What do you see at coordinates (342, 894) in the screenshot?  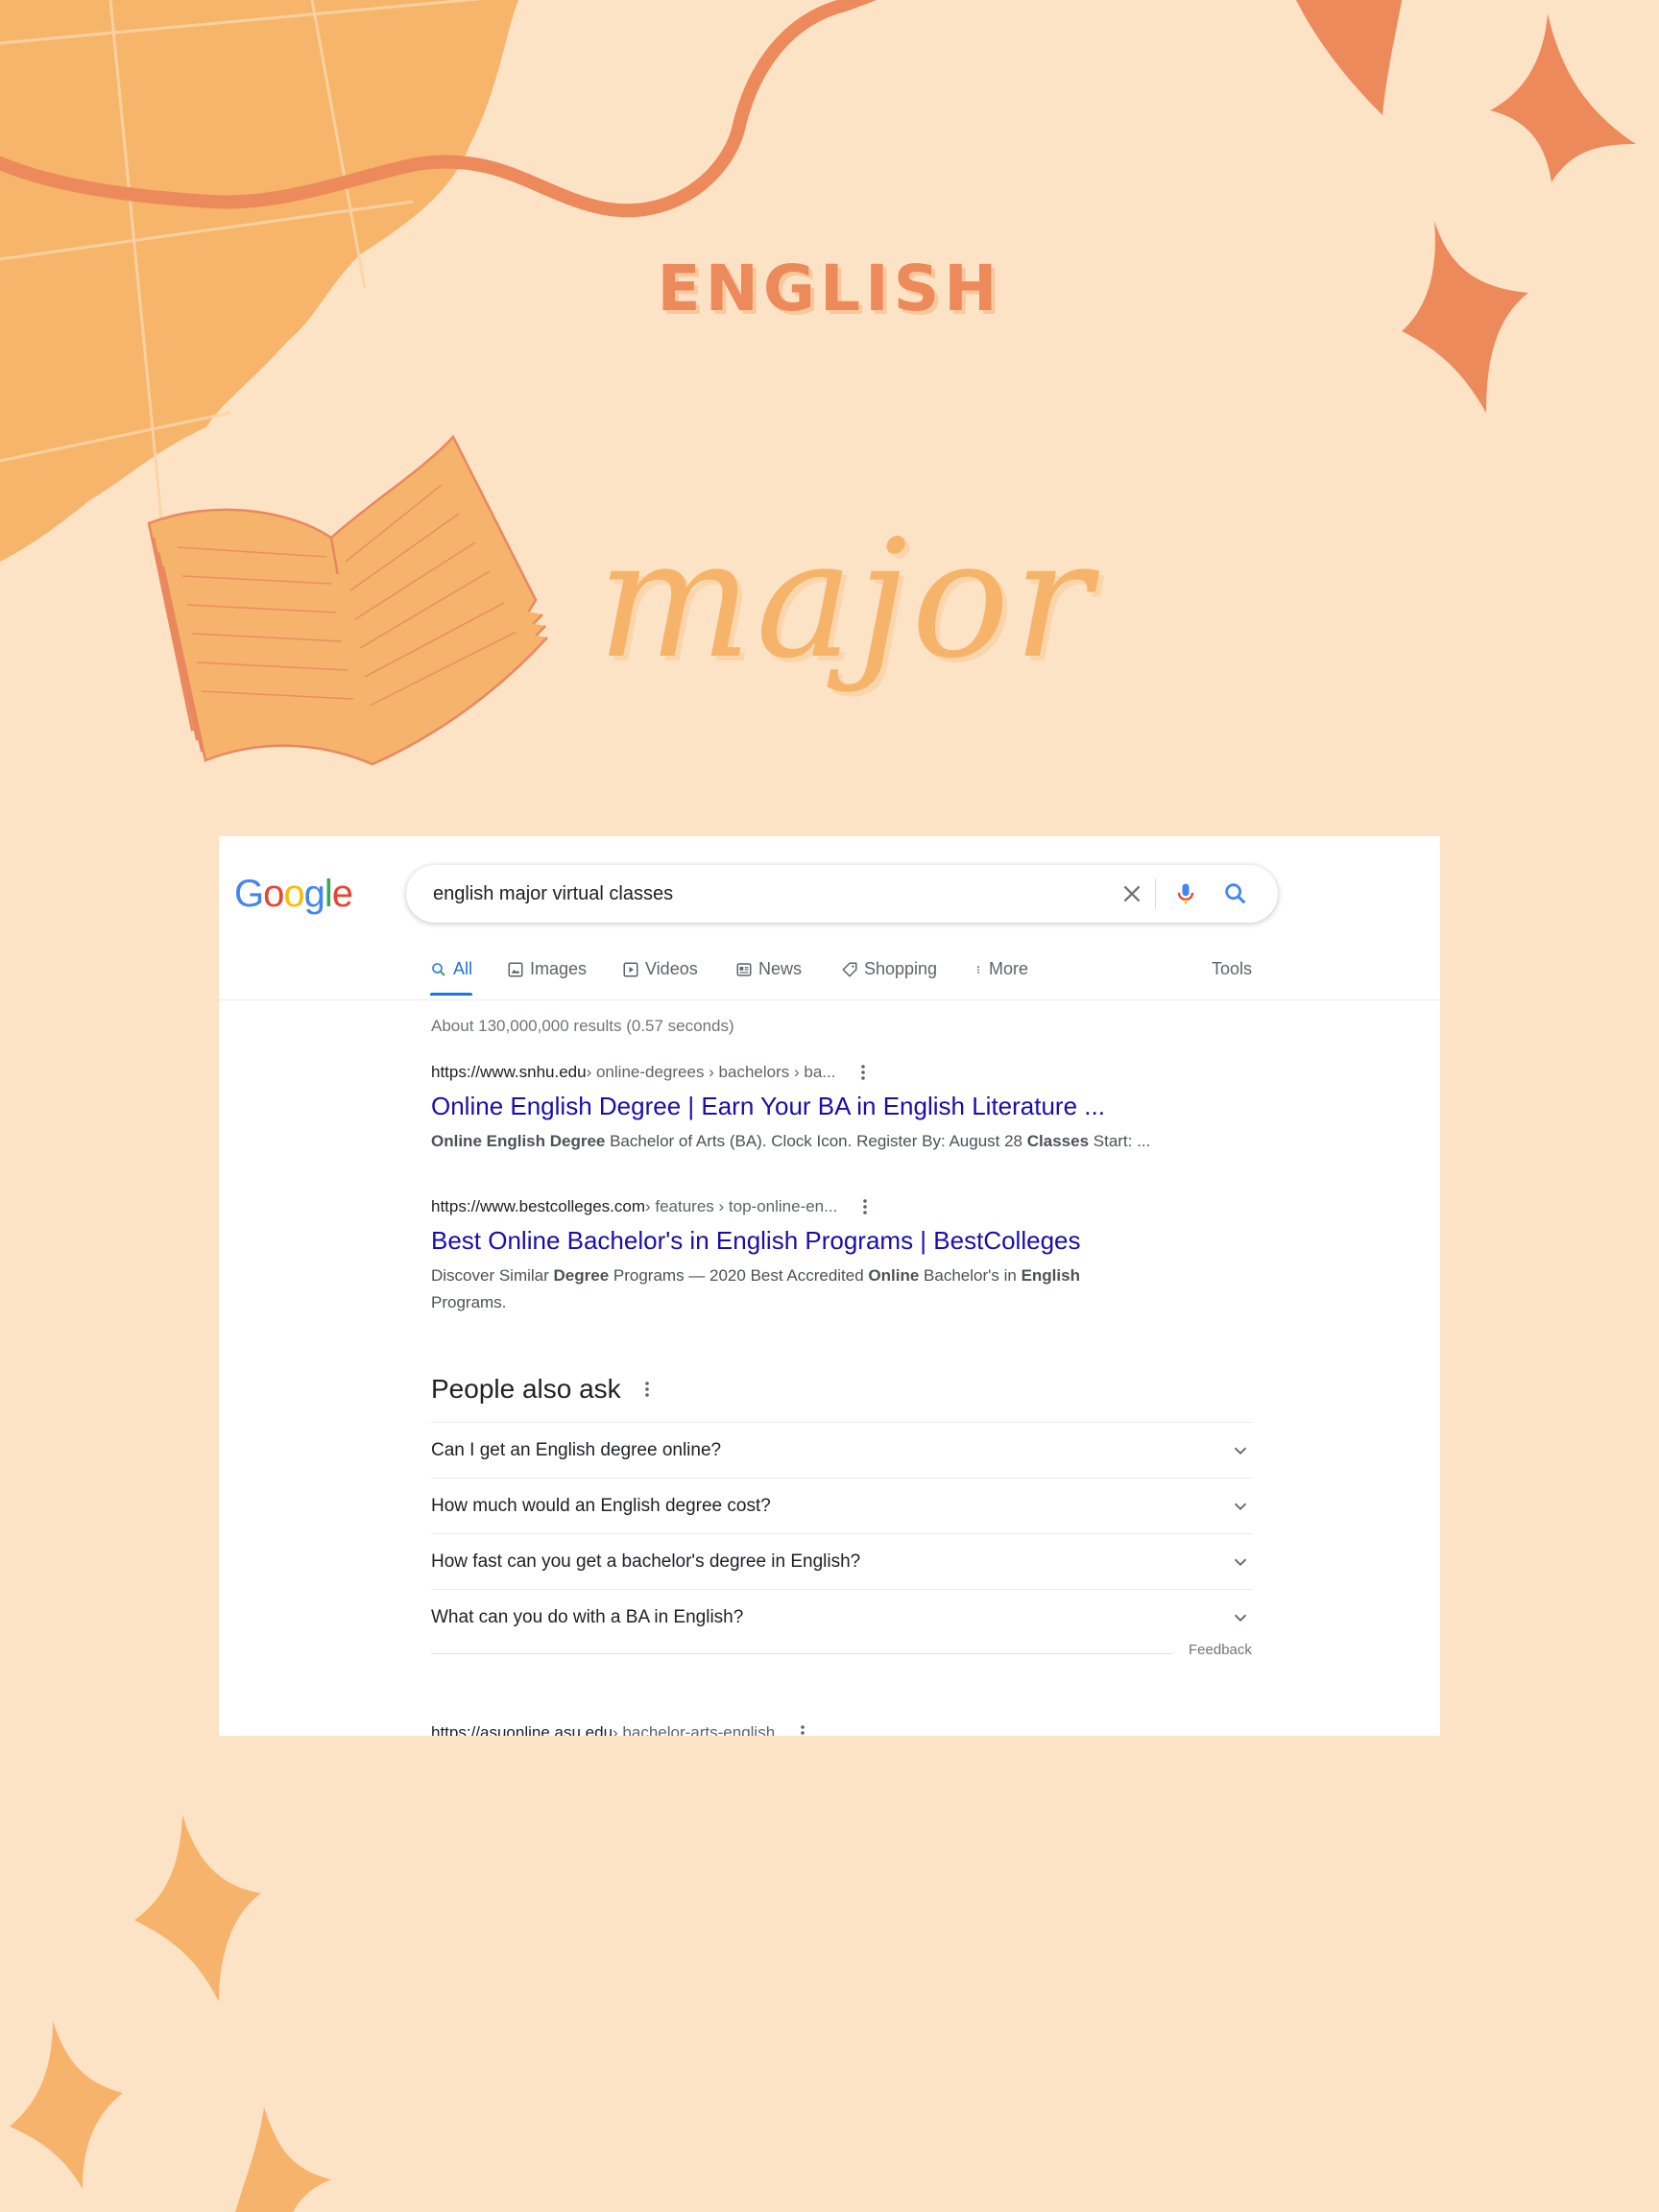 I see `logo-letter: e` at bounding box center [342, 894].